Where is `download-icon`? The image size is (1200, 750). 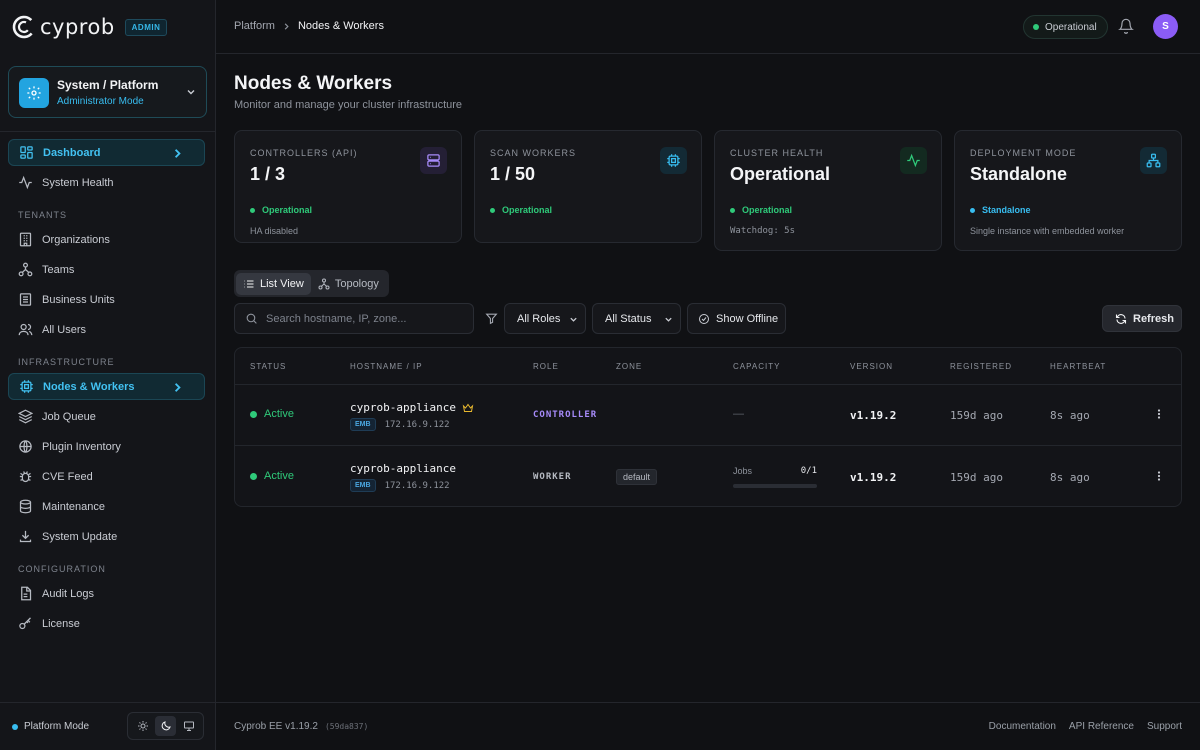 download-icon is located at coordinates (25, 536).